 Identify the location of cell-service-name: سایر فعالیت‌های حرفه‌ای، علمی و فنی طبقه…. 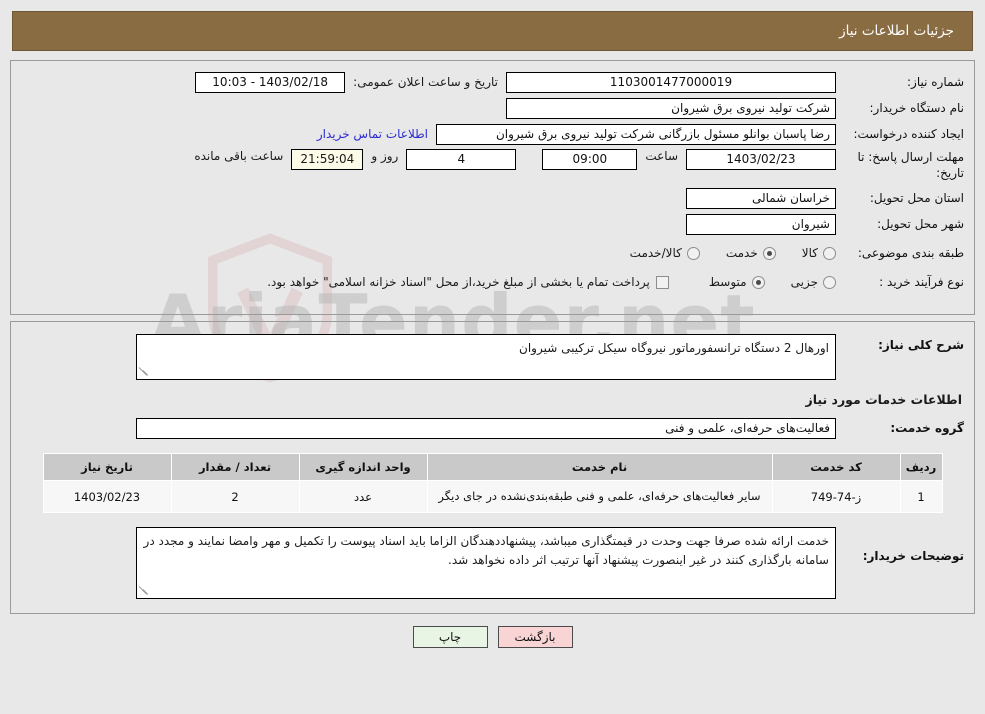
(599, 496).